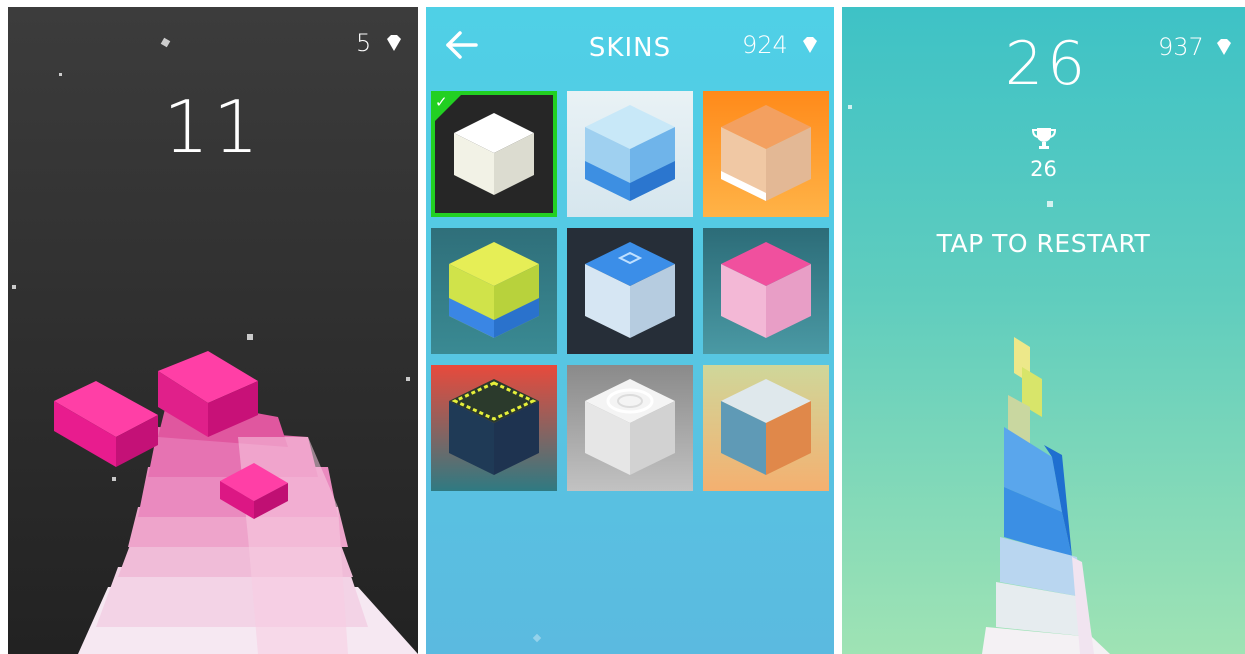 The height and width of the screenshot is (654, 1245). I want to click on skin-yellow-blue-layered, so click(494, 291).